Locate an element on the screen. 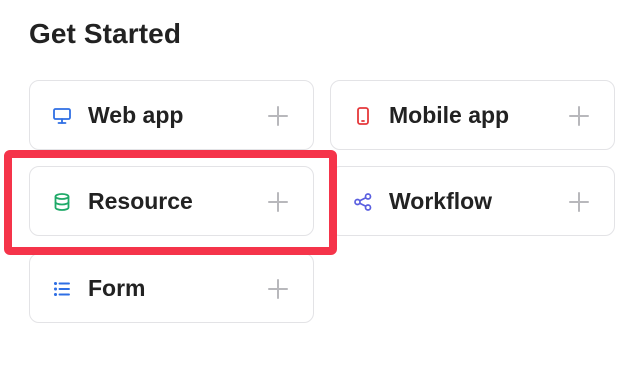 The image size is (642, 372). mobile-app-label: Mobile app is located at coordinates (449, 115).